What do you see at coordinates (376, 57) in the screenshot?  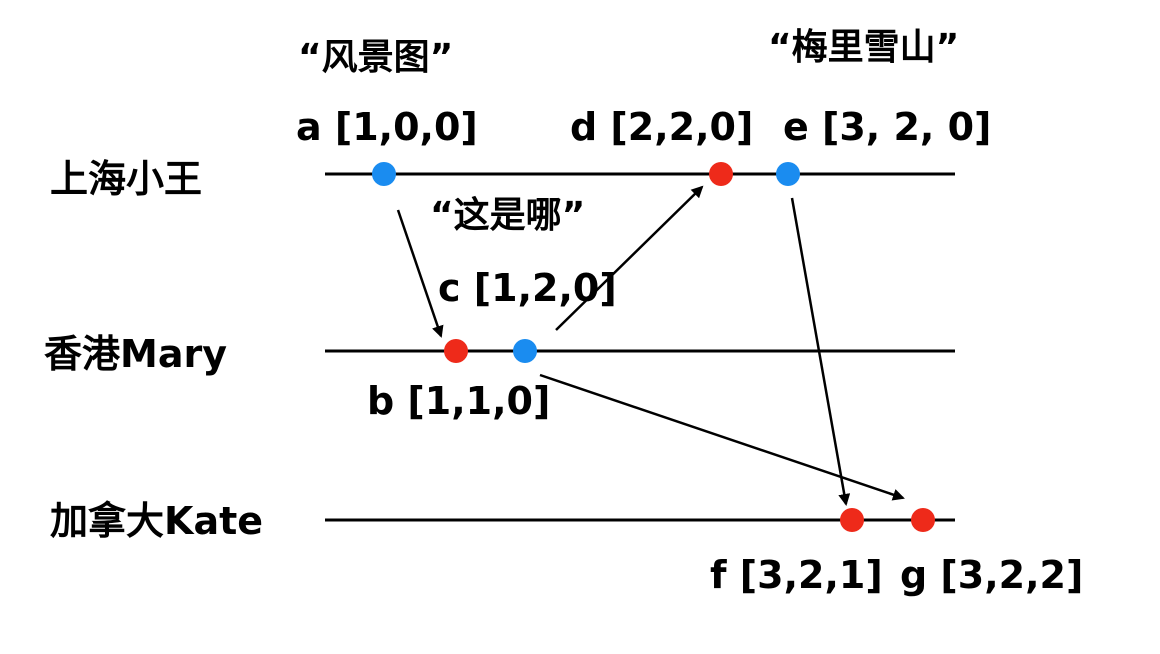 I see `message-label-landscape: “风景图”` at bounding box center [376, 57].